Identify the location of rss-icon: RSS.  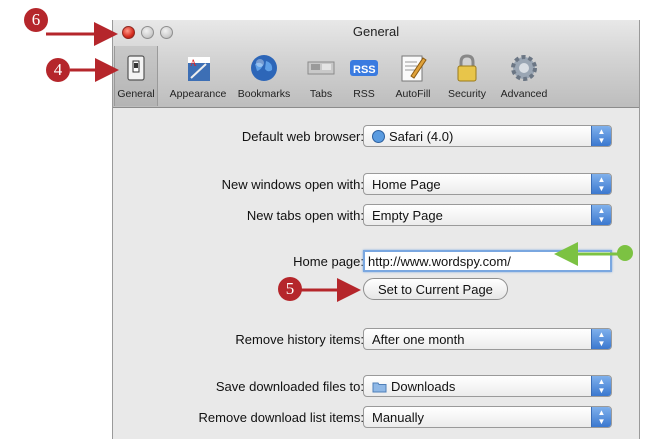
(364, 68).